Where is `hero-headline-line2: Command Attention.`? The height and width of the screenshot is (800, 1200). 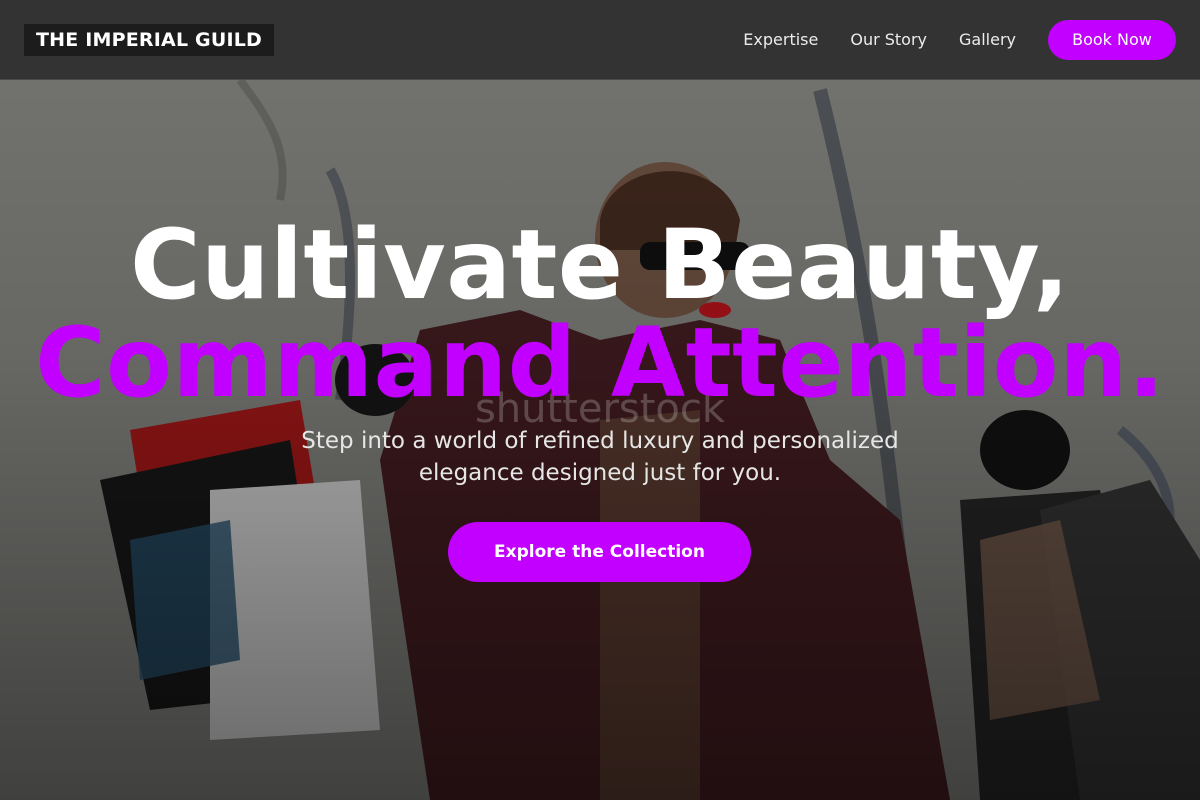 hero-headline-line2: Command Attention. is located at coordinates (600, 363).